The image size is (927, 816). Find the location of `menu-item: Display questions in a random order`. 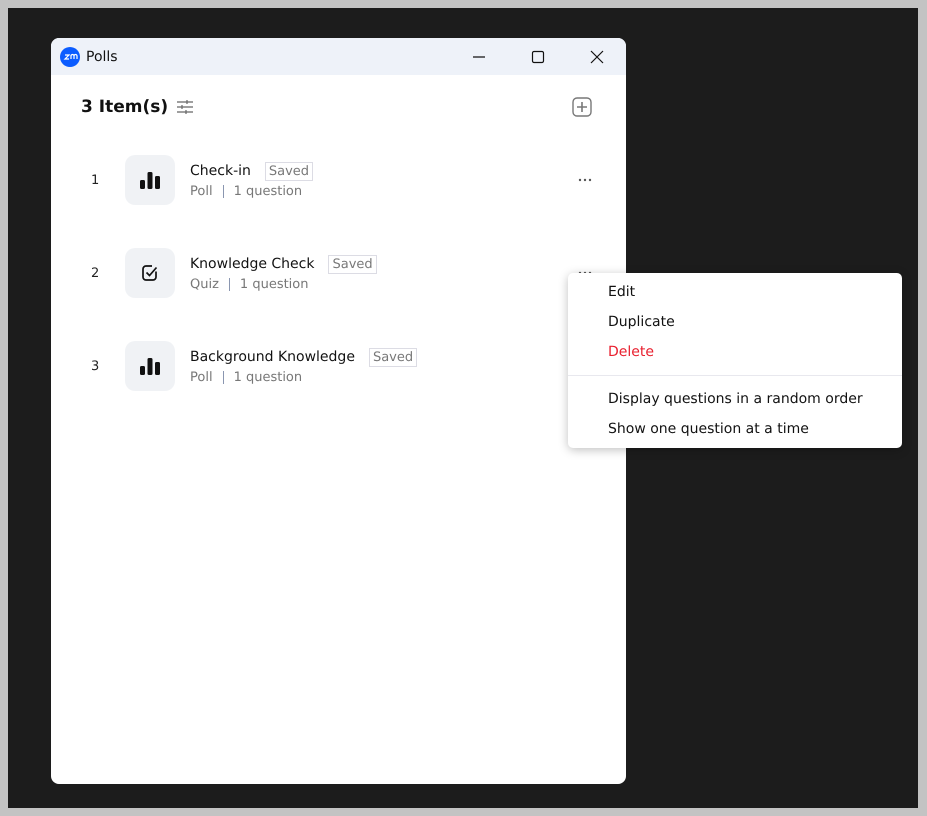

menu-item: Display questions in a random order is located at coordinates (735, 399).